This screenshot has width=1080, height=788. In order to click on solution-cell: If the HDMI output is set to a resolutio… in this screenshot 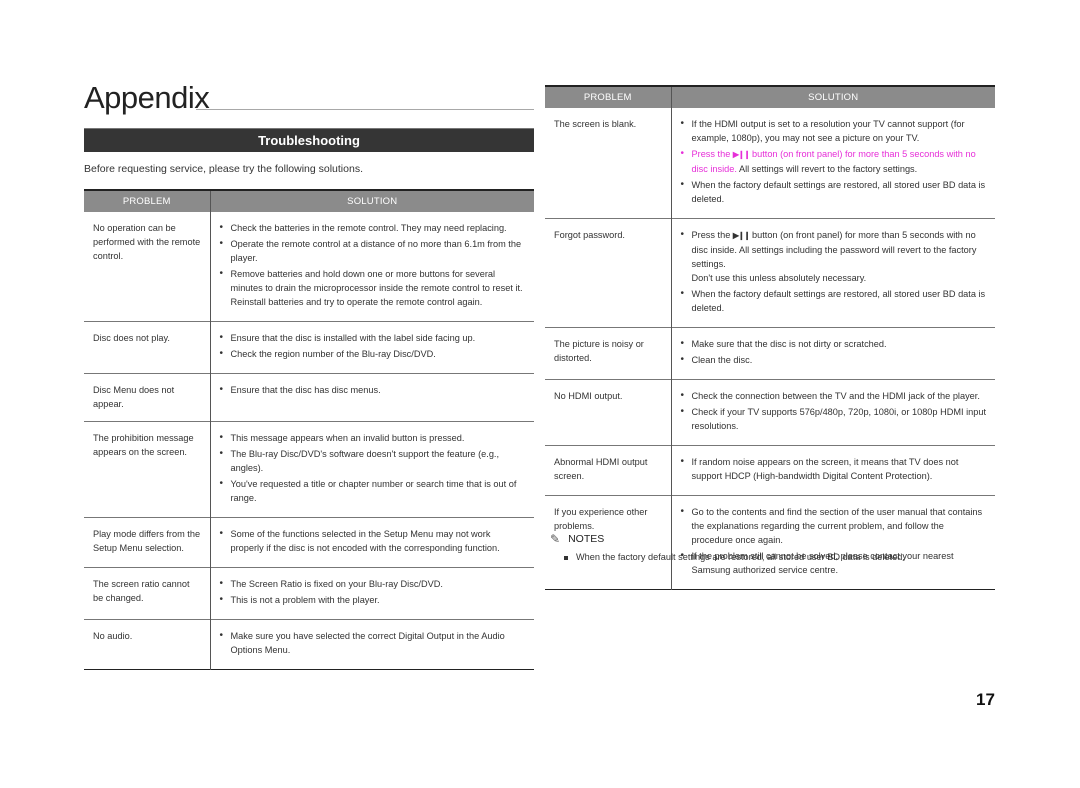, I will do `click(832, 163)`.